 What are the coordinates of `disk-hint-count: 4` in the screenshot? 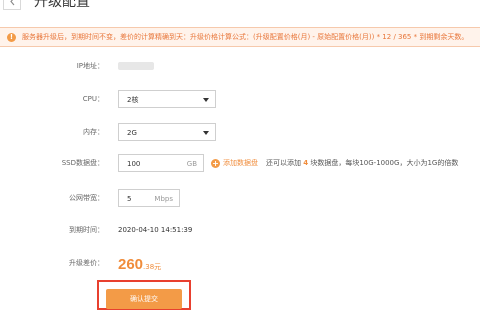 It's located at (306, 163).